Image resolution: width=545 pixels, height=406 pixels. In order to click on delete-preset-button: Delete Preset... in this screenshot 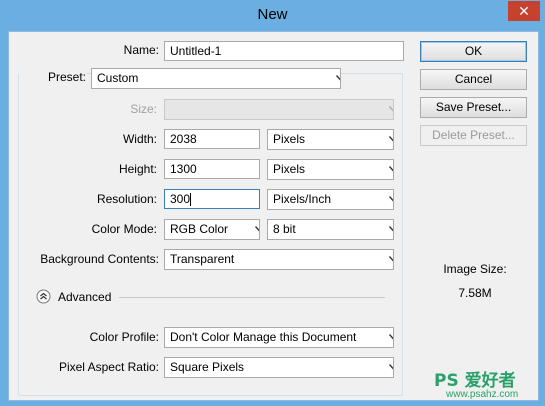, I will do `click(473, 135)`.